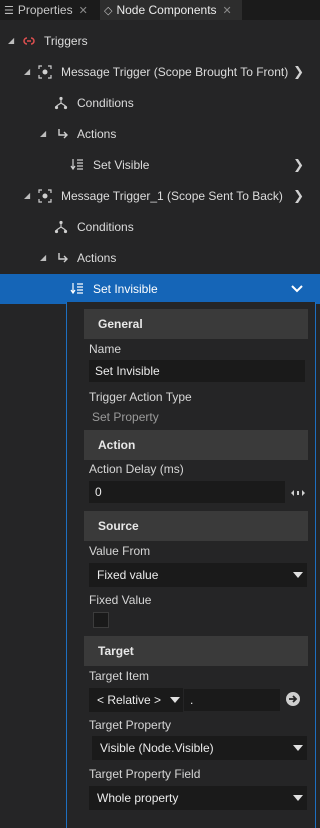 The image size is (320, 828). I want to click on target-item-relative-dropdown: < Relative >, so click(136, 700).